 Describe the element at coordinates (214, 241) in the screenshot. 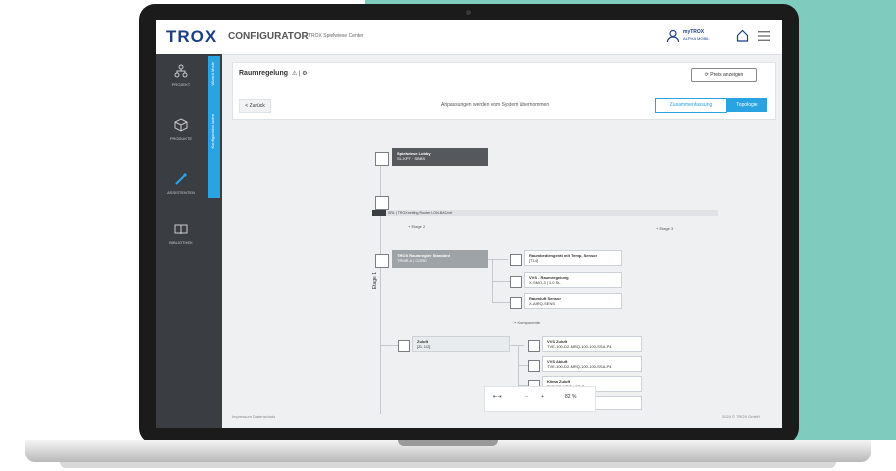

I see `wizard-tab-rail: Wizard Mode Konfiguration laden` at that location.